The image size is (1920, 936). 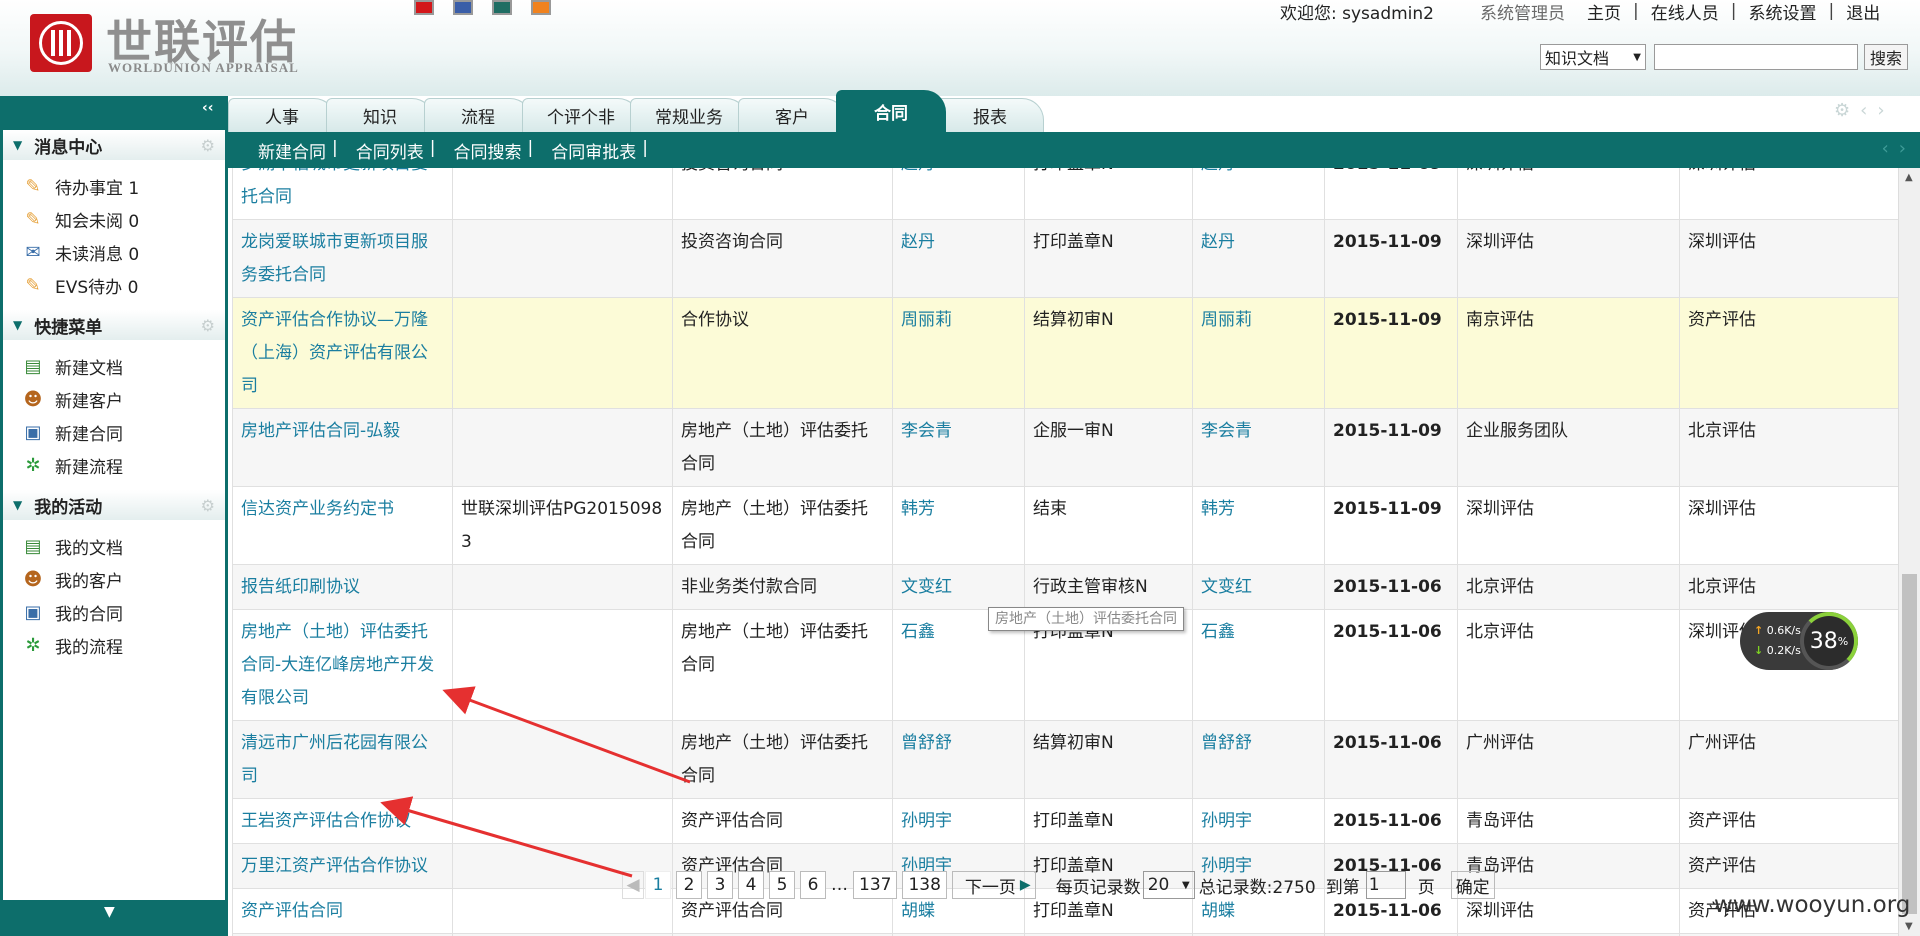 I want to click on page-button: 1, so click(x=658, y=885).